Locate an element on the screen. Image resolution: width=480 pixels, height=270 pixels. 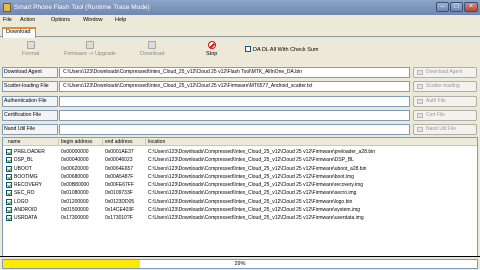
partition-name-cell: SEC_RO is located at coordinates (24, 193).